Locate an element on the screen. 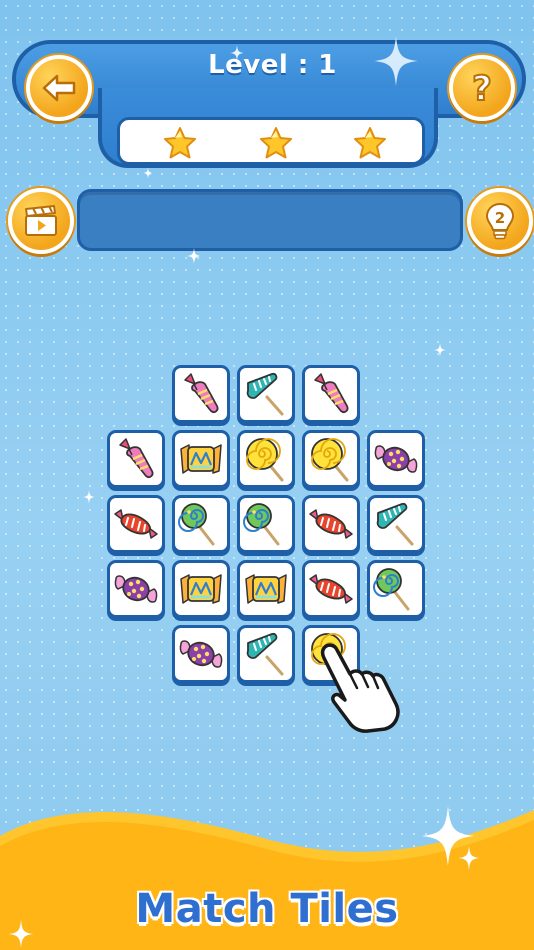 The width and height of the screenshot is (534, 950). footer-title: Match Tiles is located at coordinates (267, 909).